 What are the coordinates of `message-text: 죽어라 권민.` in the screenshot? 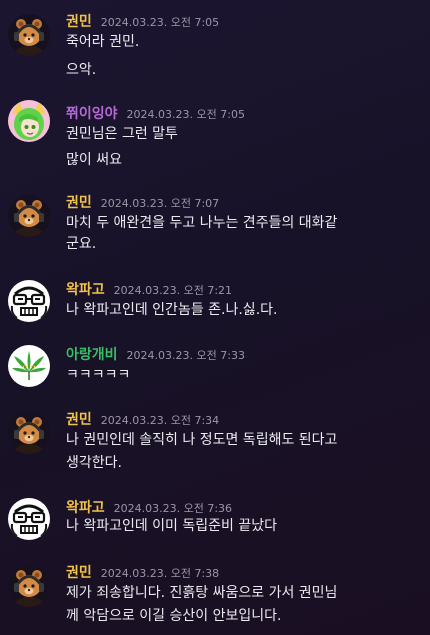 It's located at (103, 42).